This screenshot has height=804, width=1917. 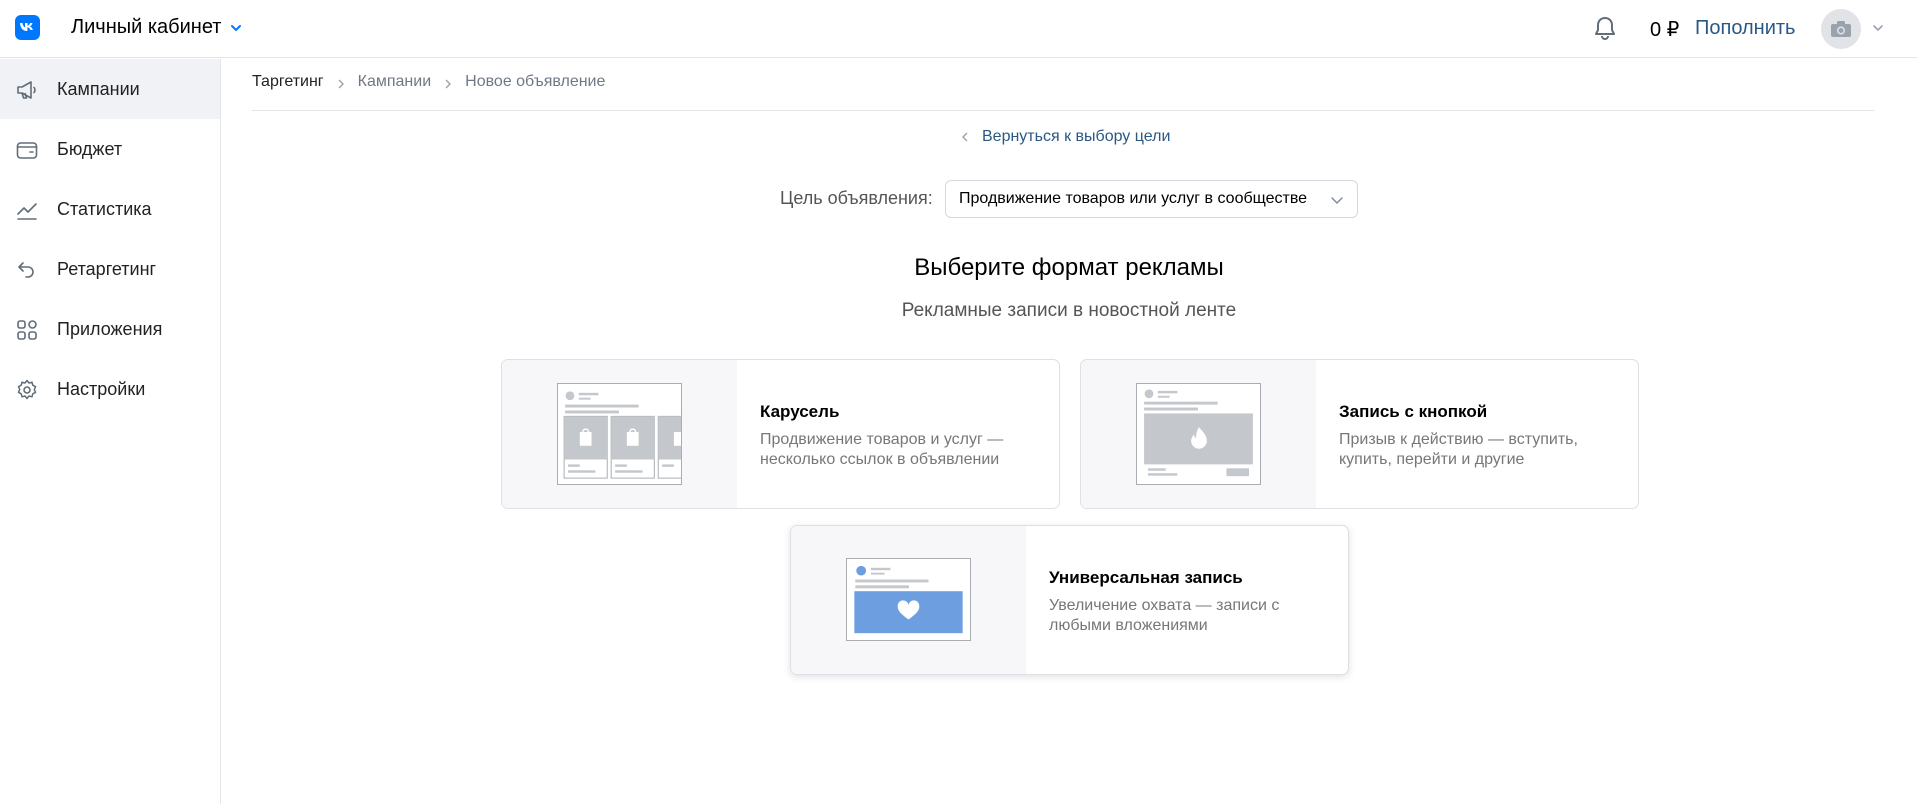 What do you see at coordinates (27, 150) in the screenshot?
I see `wallet-icon` at bounding box center [27, 150].